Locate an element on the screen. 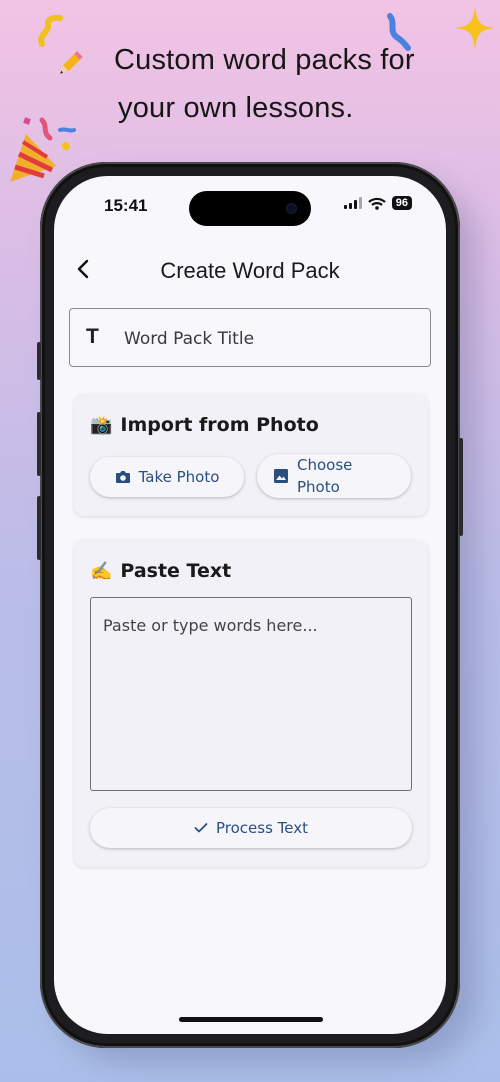 Image resolution: width=500 pixels, height=1082 pixels. word-pack-title-input is located at coordinates (269, 338).